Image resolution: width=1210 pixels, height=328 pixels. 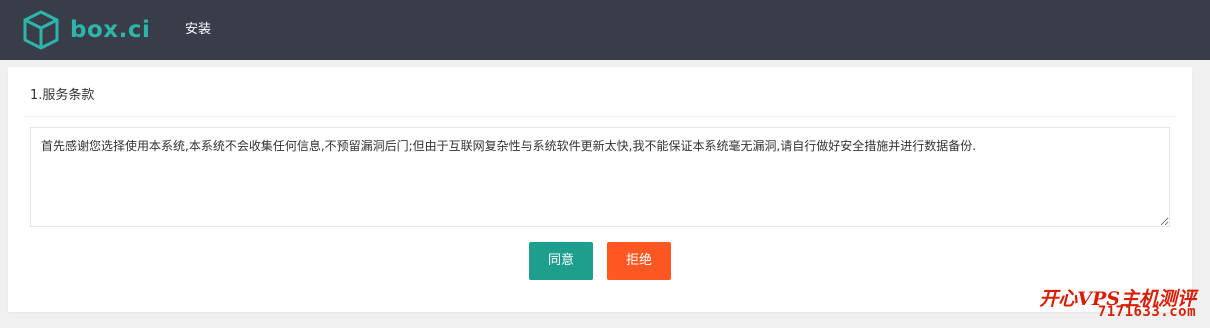 I want to click on nav-item-install: 安装, so click(x=198, y=30).